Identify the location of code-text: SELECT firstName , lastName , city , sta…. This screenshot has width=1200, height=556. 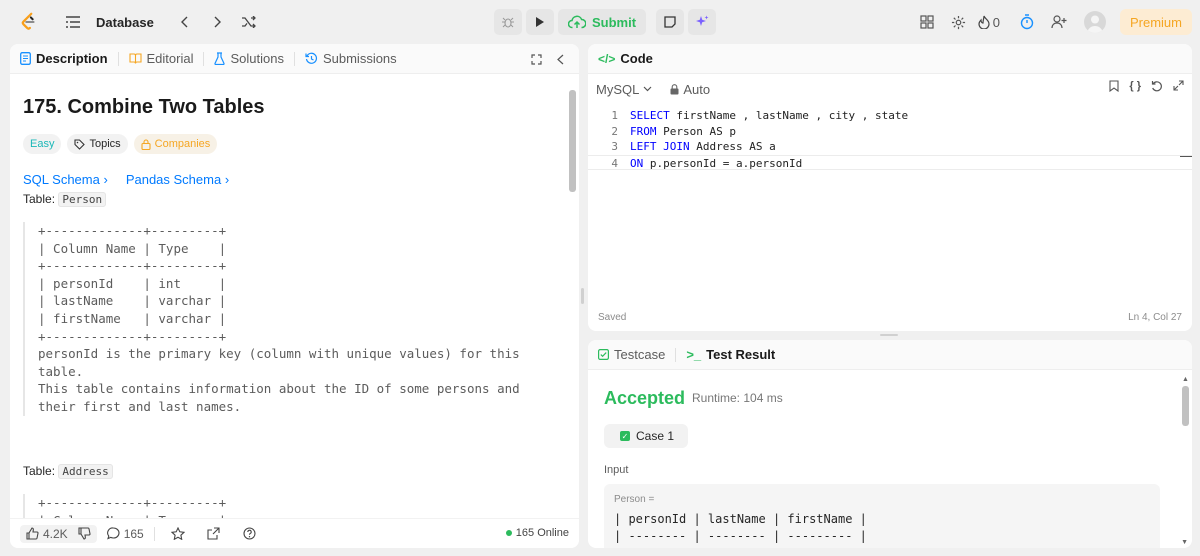
(769, 116).